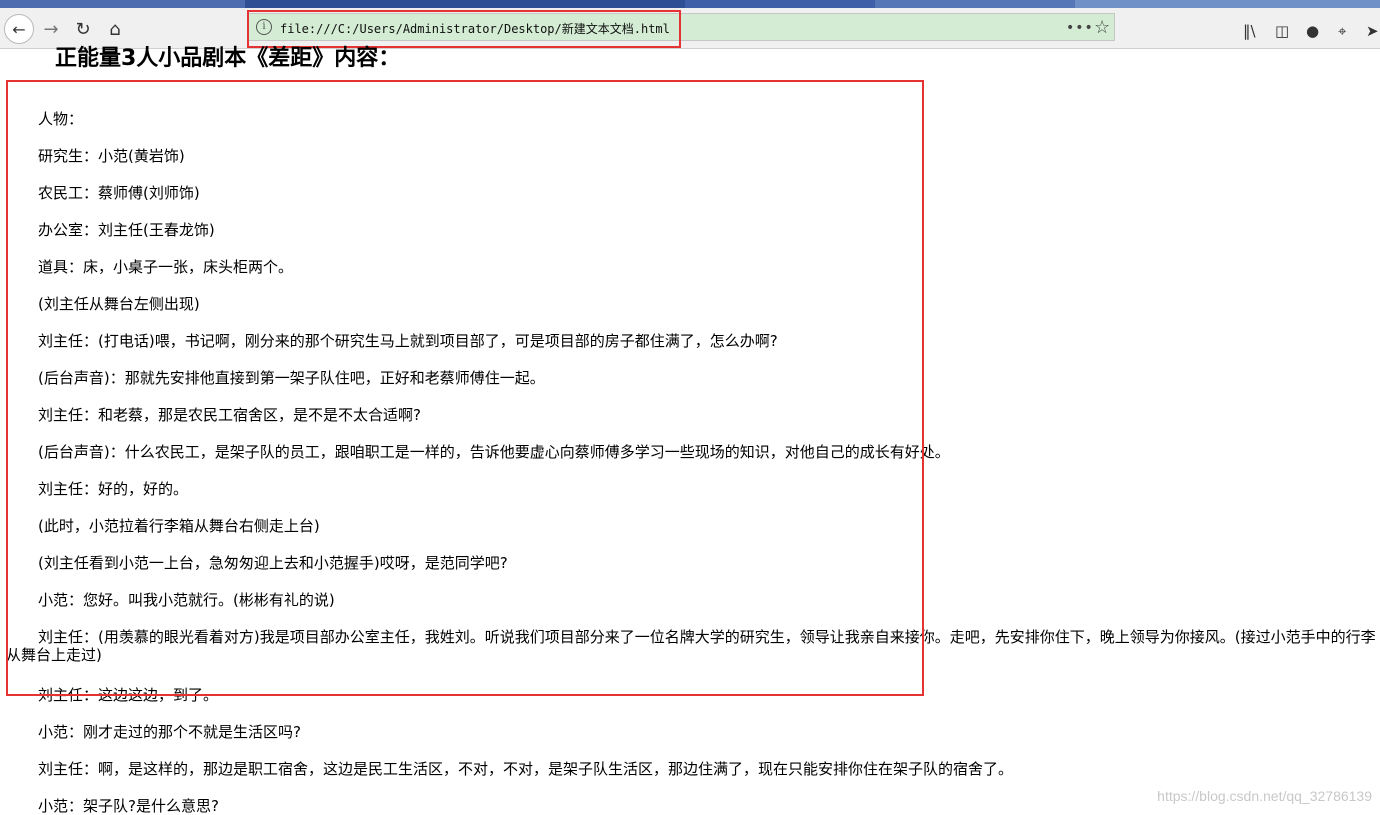  Describe the element at coordinates (273, 563) in the screenshot. I see `paragraph: (刘主任看到小范一上台，急匆匆迎上去和小范握手)哎呀，是范同学吧?` at that location.